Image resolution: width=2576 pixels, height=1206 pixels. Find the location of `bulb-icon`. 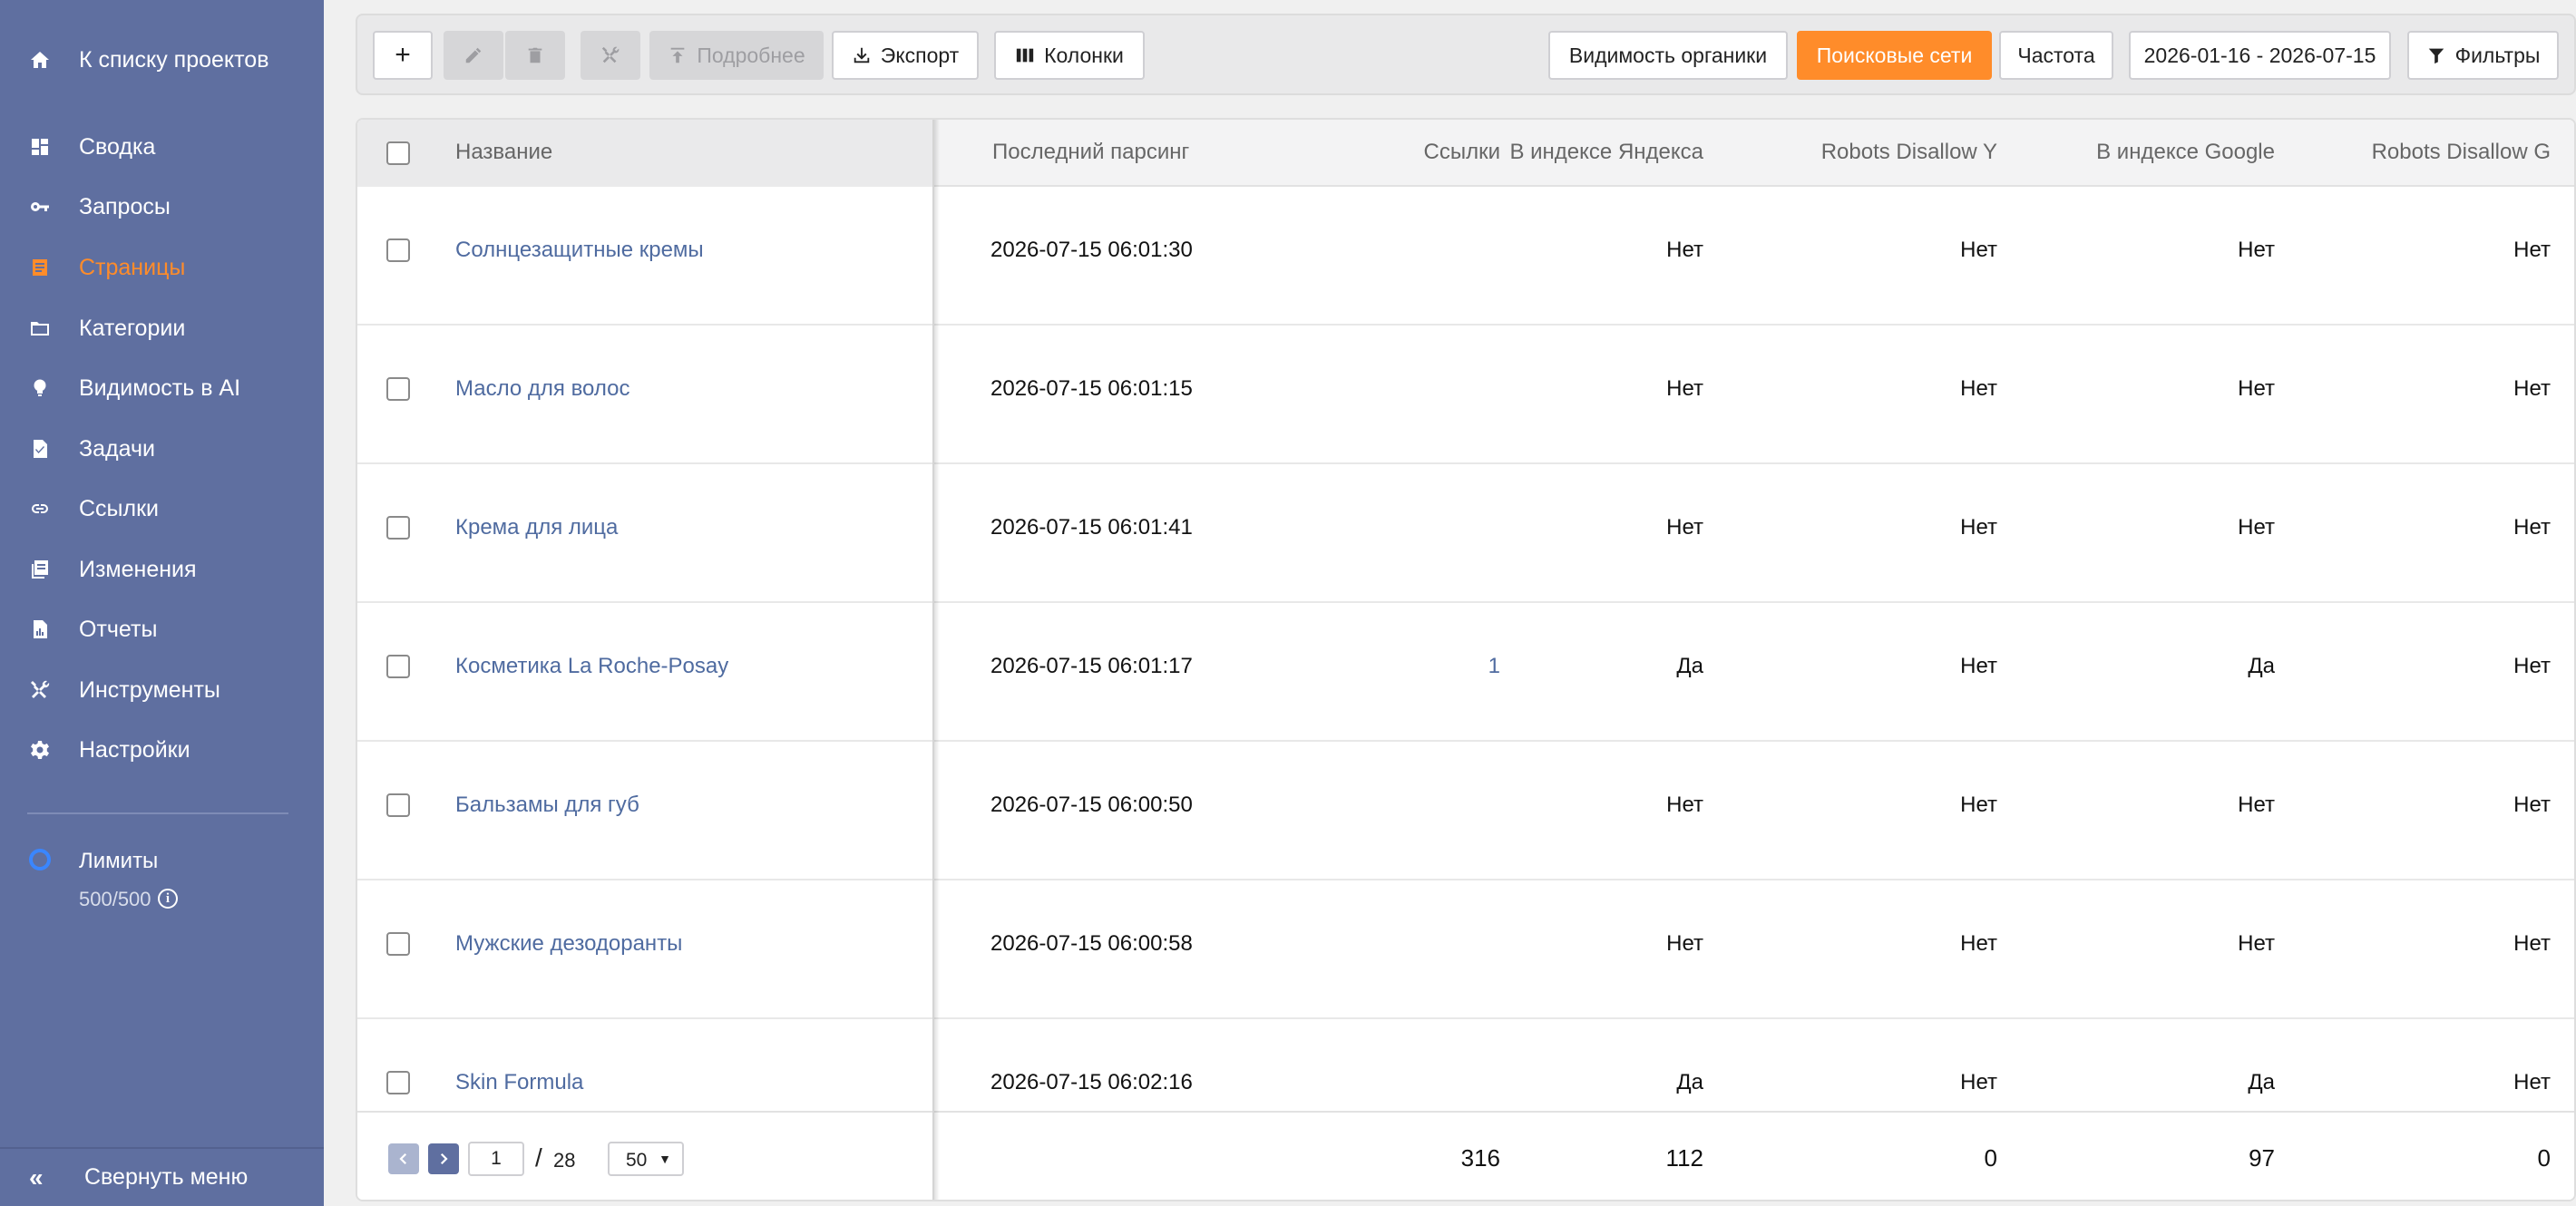

bulb-icon is located at coordinates (40, 388).